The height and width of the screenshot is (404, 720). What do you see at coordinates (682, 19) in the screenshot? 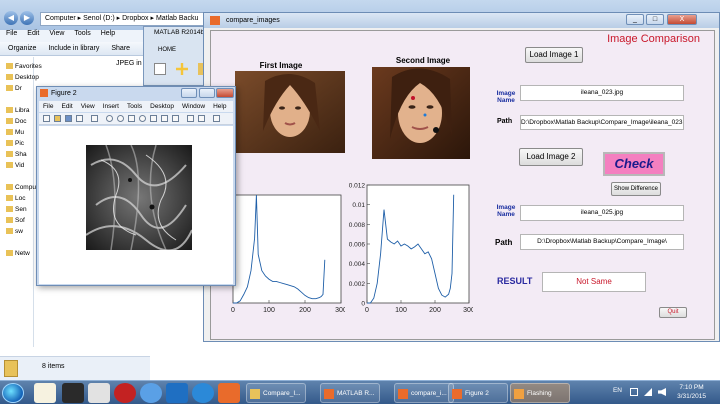
I see `close-button: X` at bounding box center [682, 19].